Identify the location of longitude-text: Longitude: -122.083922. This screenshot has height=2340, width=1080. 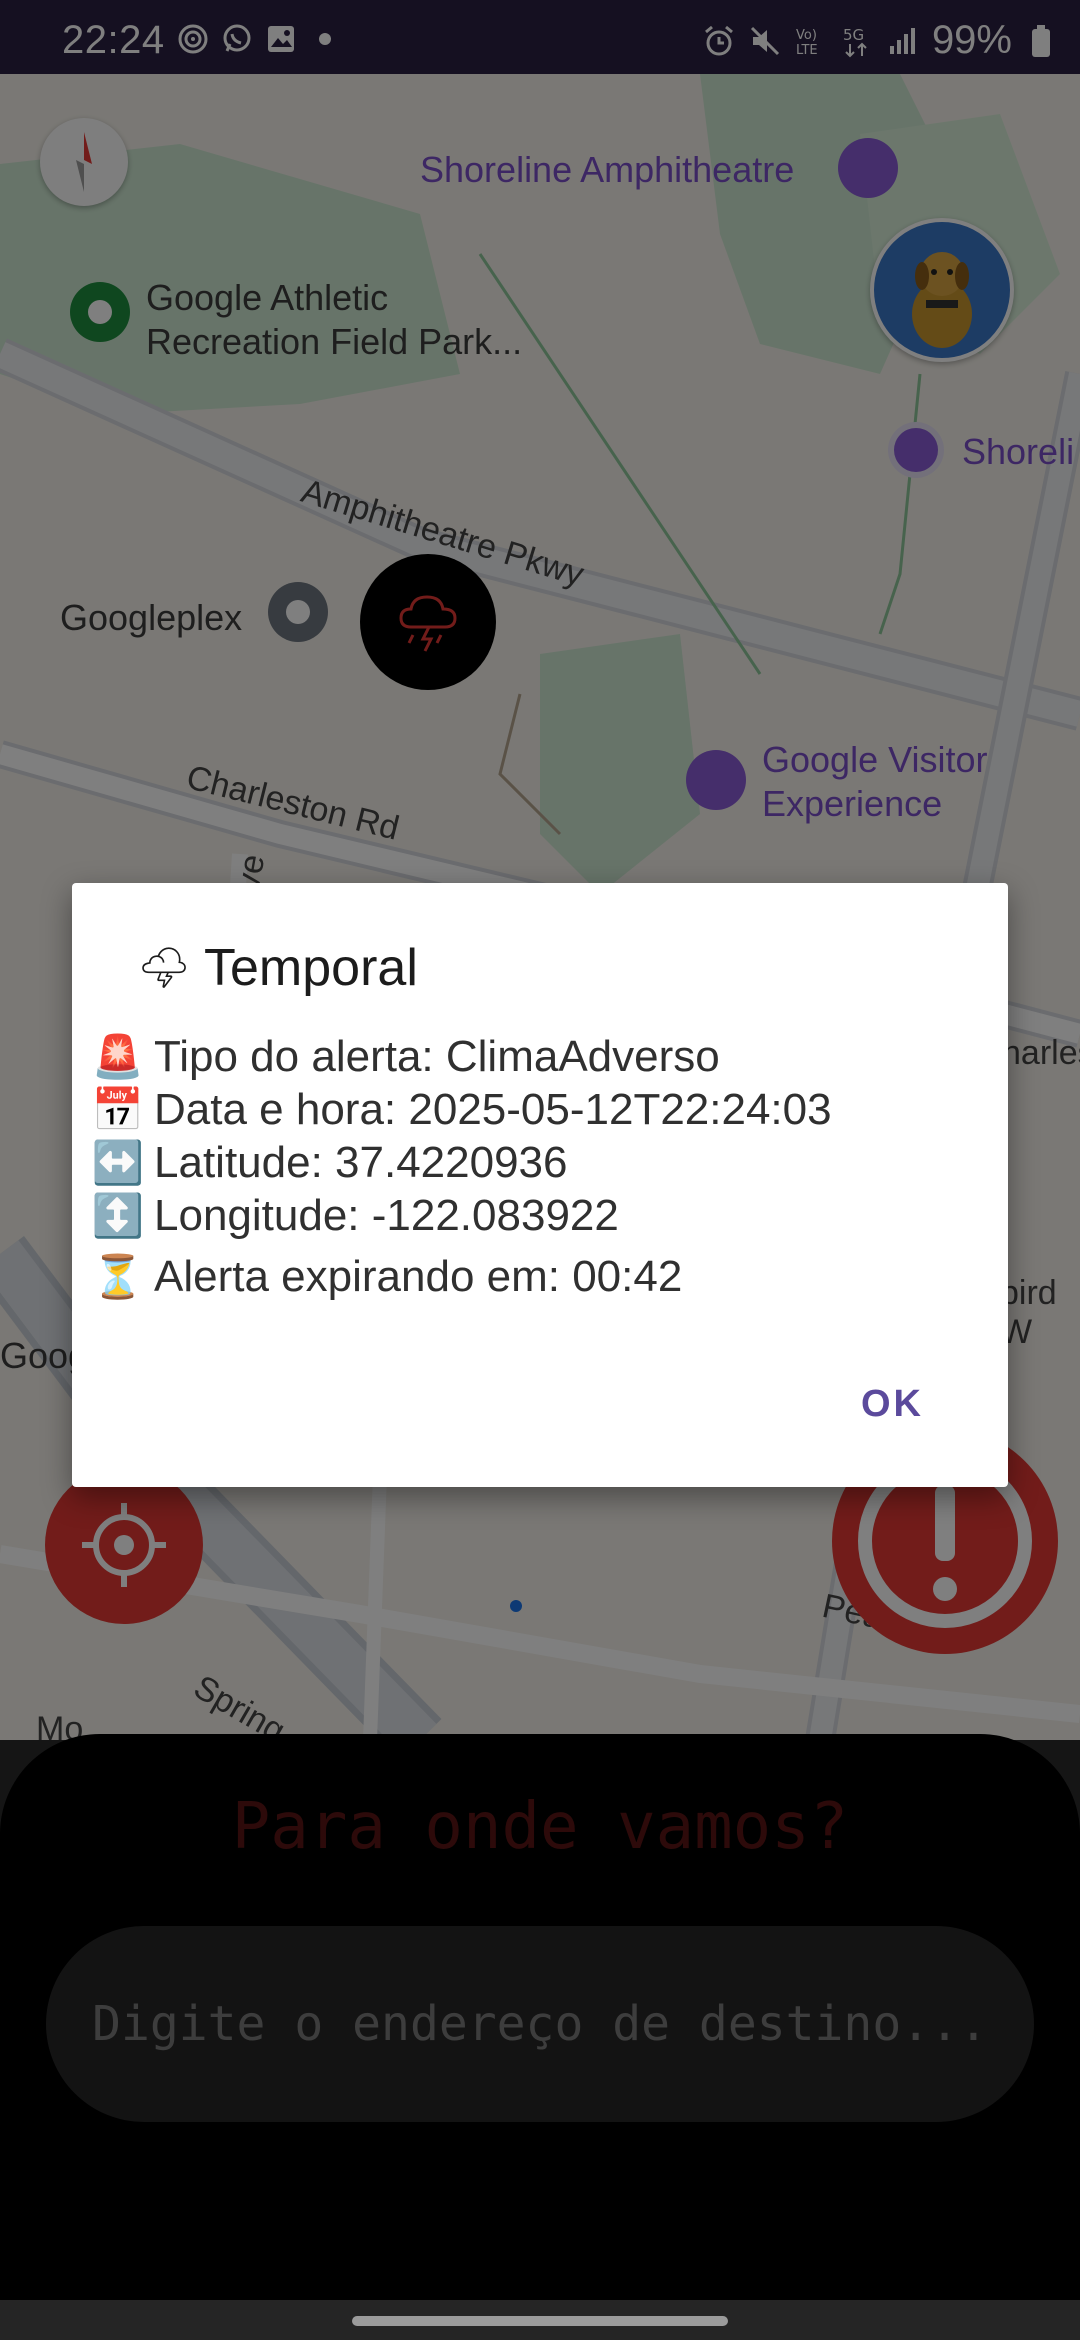
(386, 1215).